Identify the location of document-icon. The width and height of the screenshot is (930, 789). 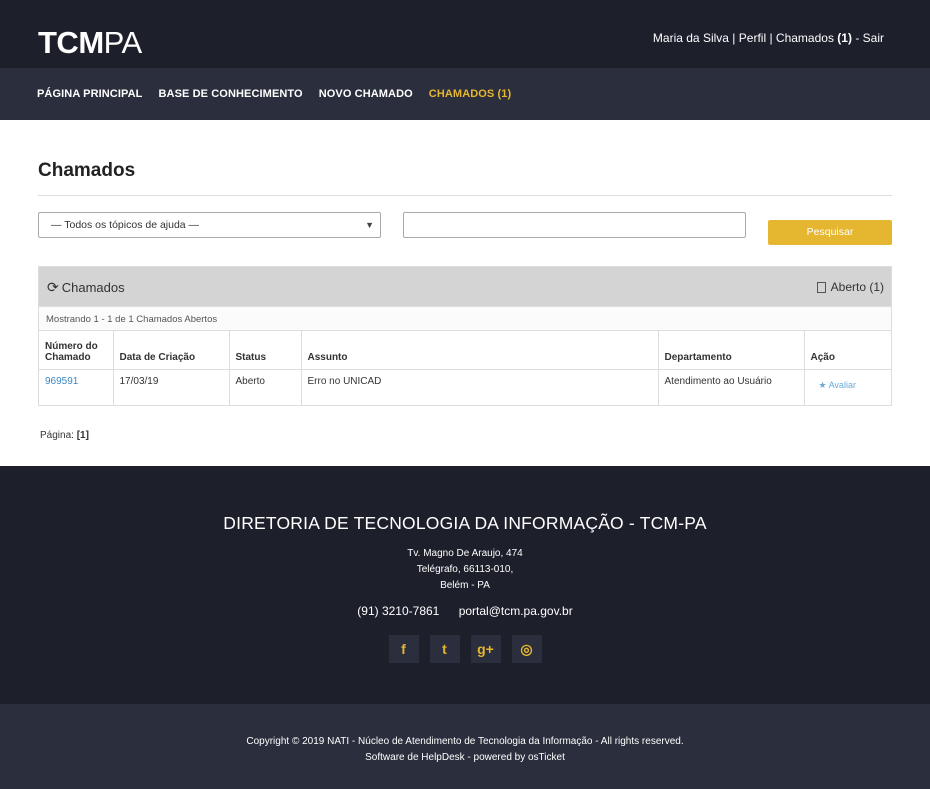
(821, 287).